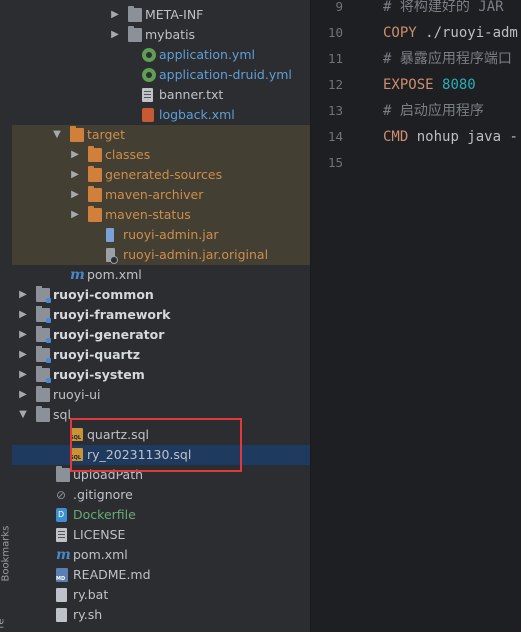 The width and height of the screenshot is (521, 632). I want to click on tree-node-label: ruoyi-ui, so click(77, 394).